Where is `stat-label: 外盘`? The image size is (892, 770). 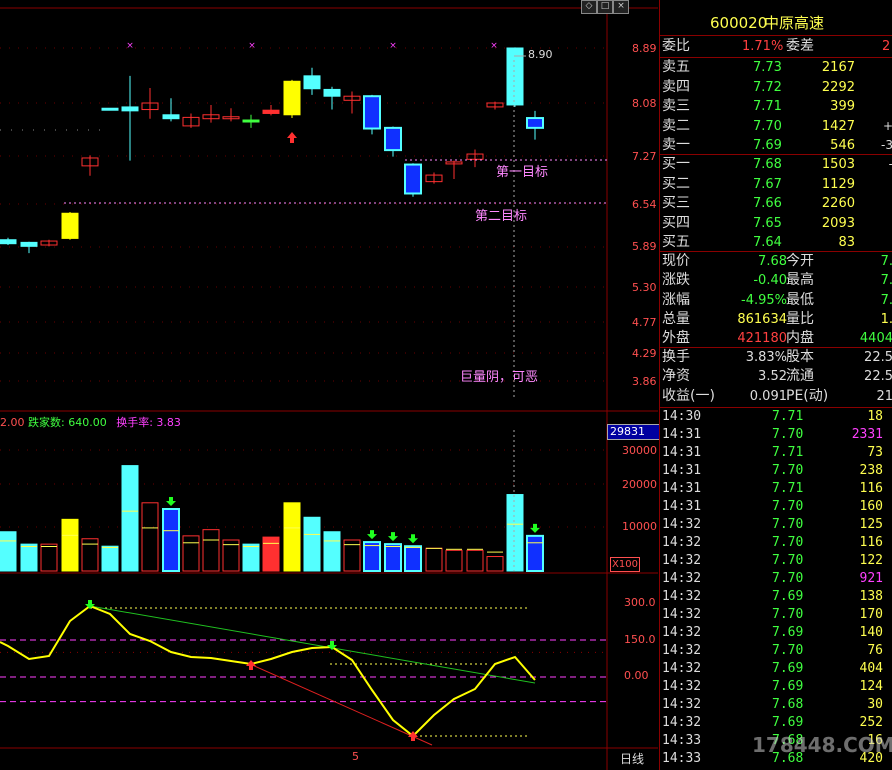 stat-label: 外盘 is located at coordinates (676, 338).